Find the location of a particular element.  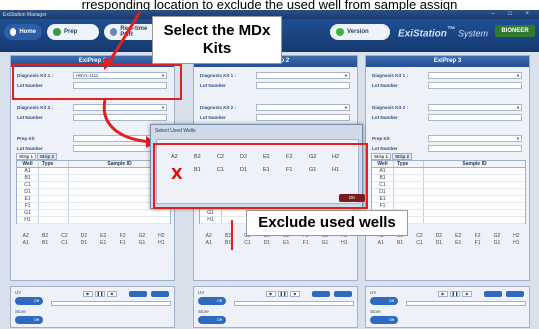

arrow-to-kit-box is located at coordinates (124, 38).